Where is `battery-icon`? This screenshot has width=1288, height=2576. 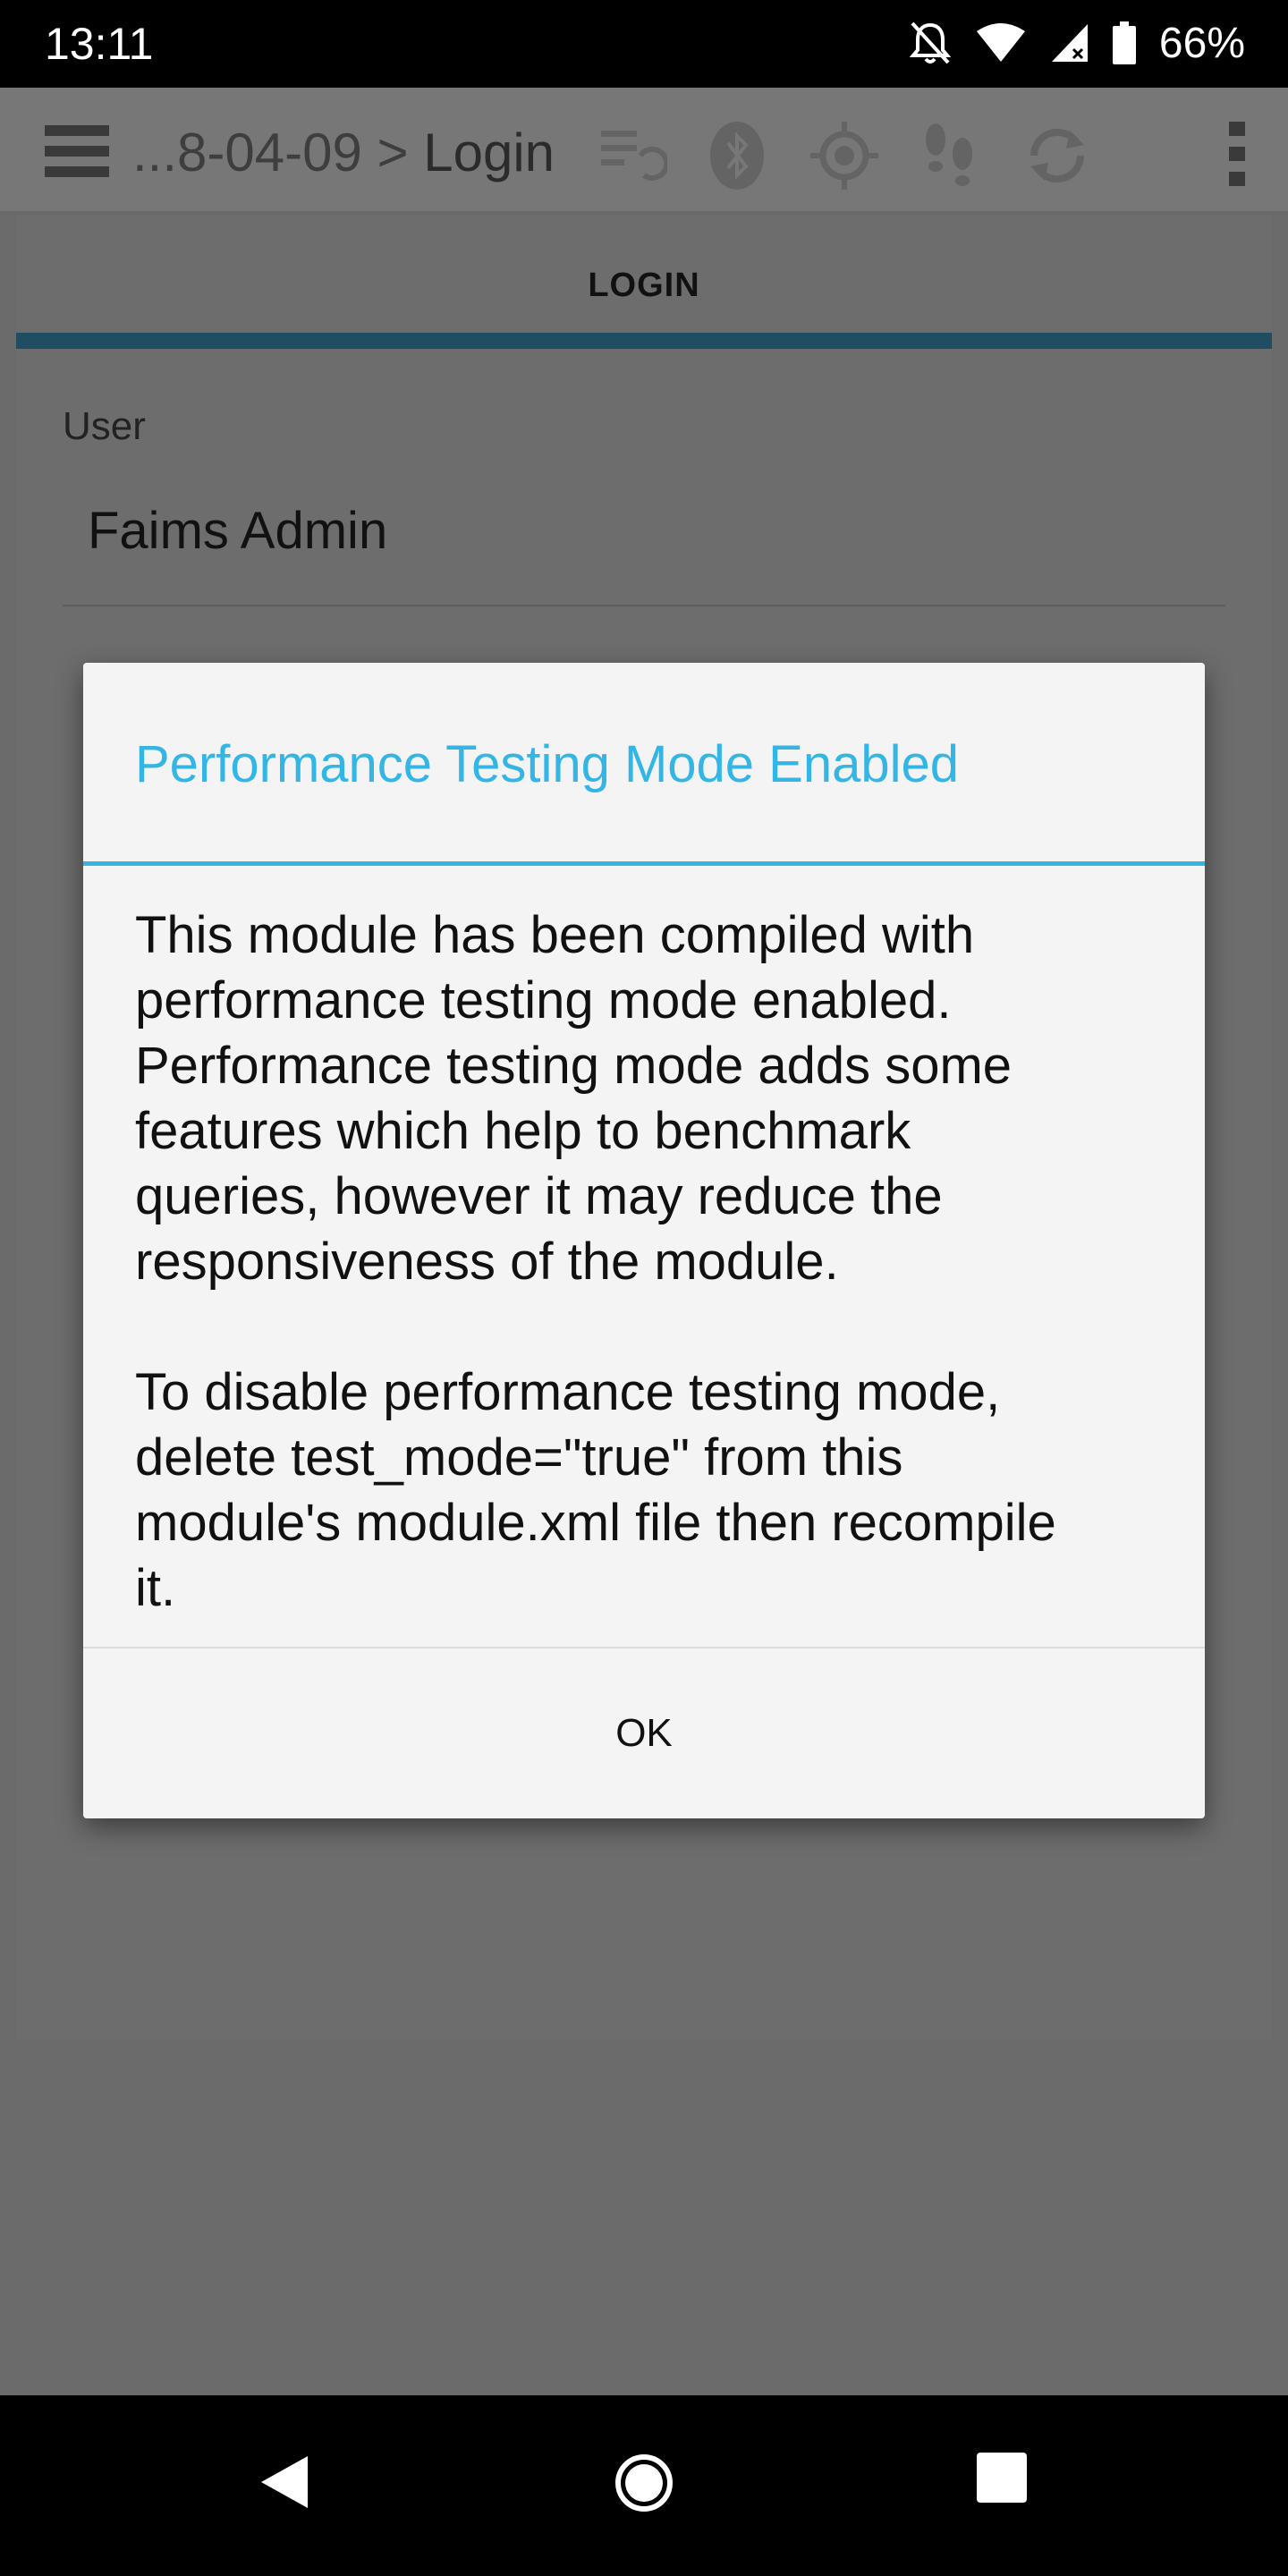 battery-icon is located at coordinates (1124, 42).